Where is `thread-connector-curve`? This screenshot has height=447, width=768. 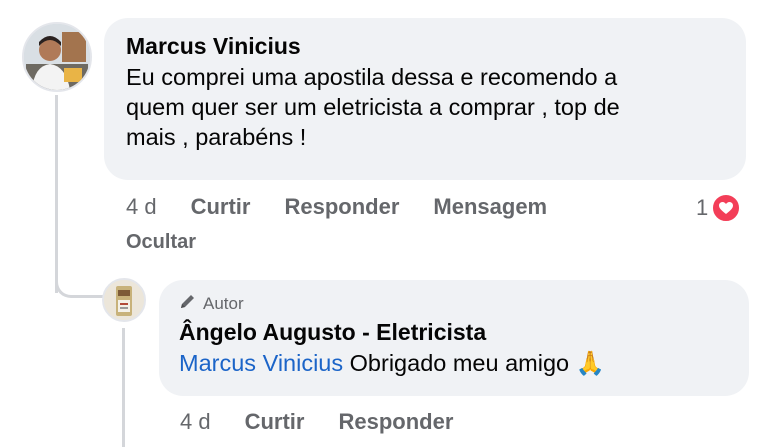
thread-connector-curve is located at coordinates (80, 280).